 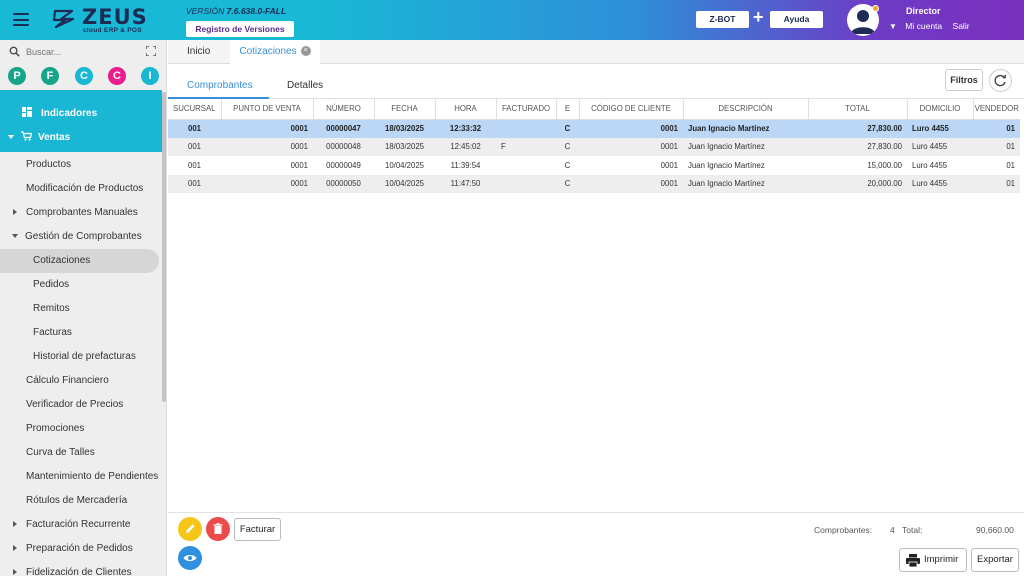 What do you see at coordinates (81, 52) in the screenshot?
I see `sidebar-search-input` at bounding box center [81, 52].